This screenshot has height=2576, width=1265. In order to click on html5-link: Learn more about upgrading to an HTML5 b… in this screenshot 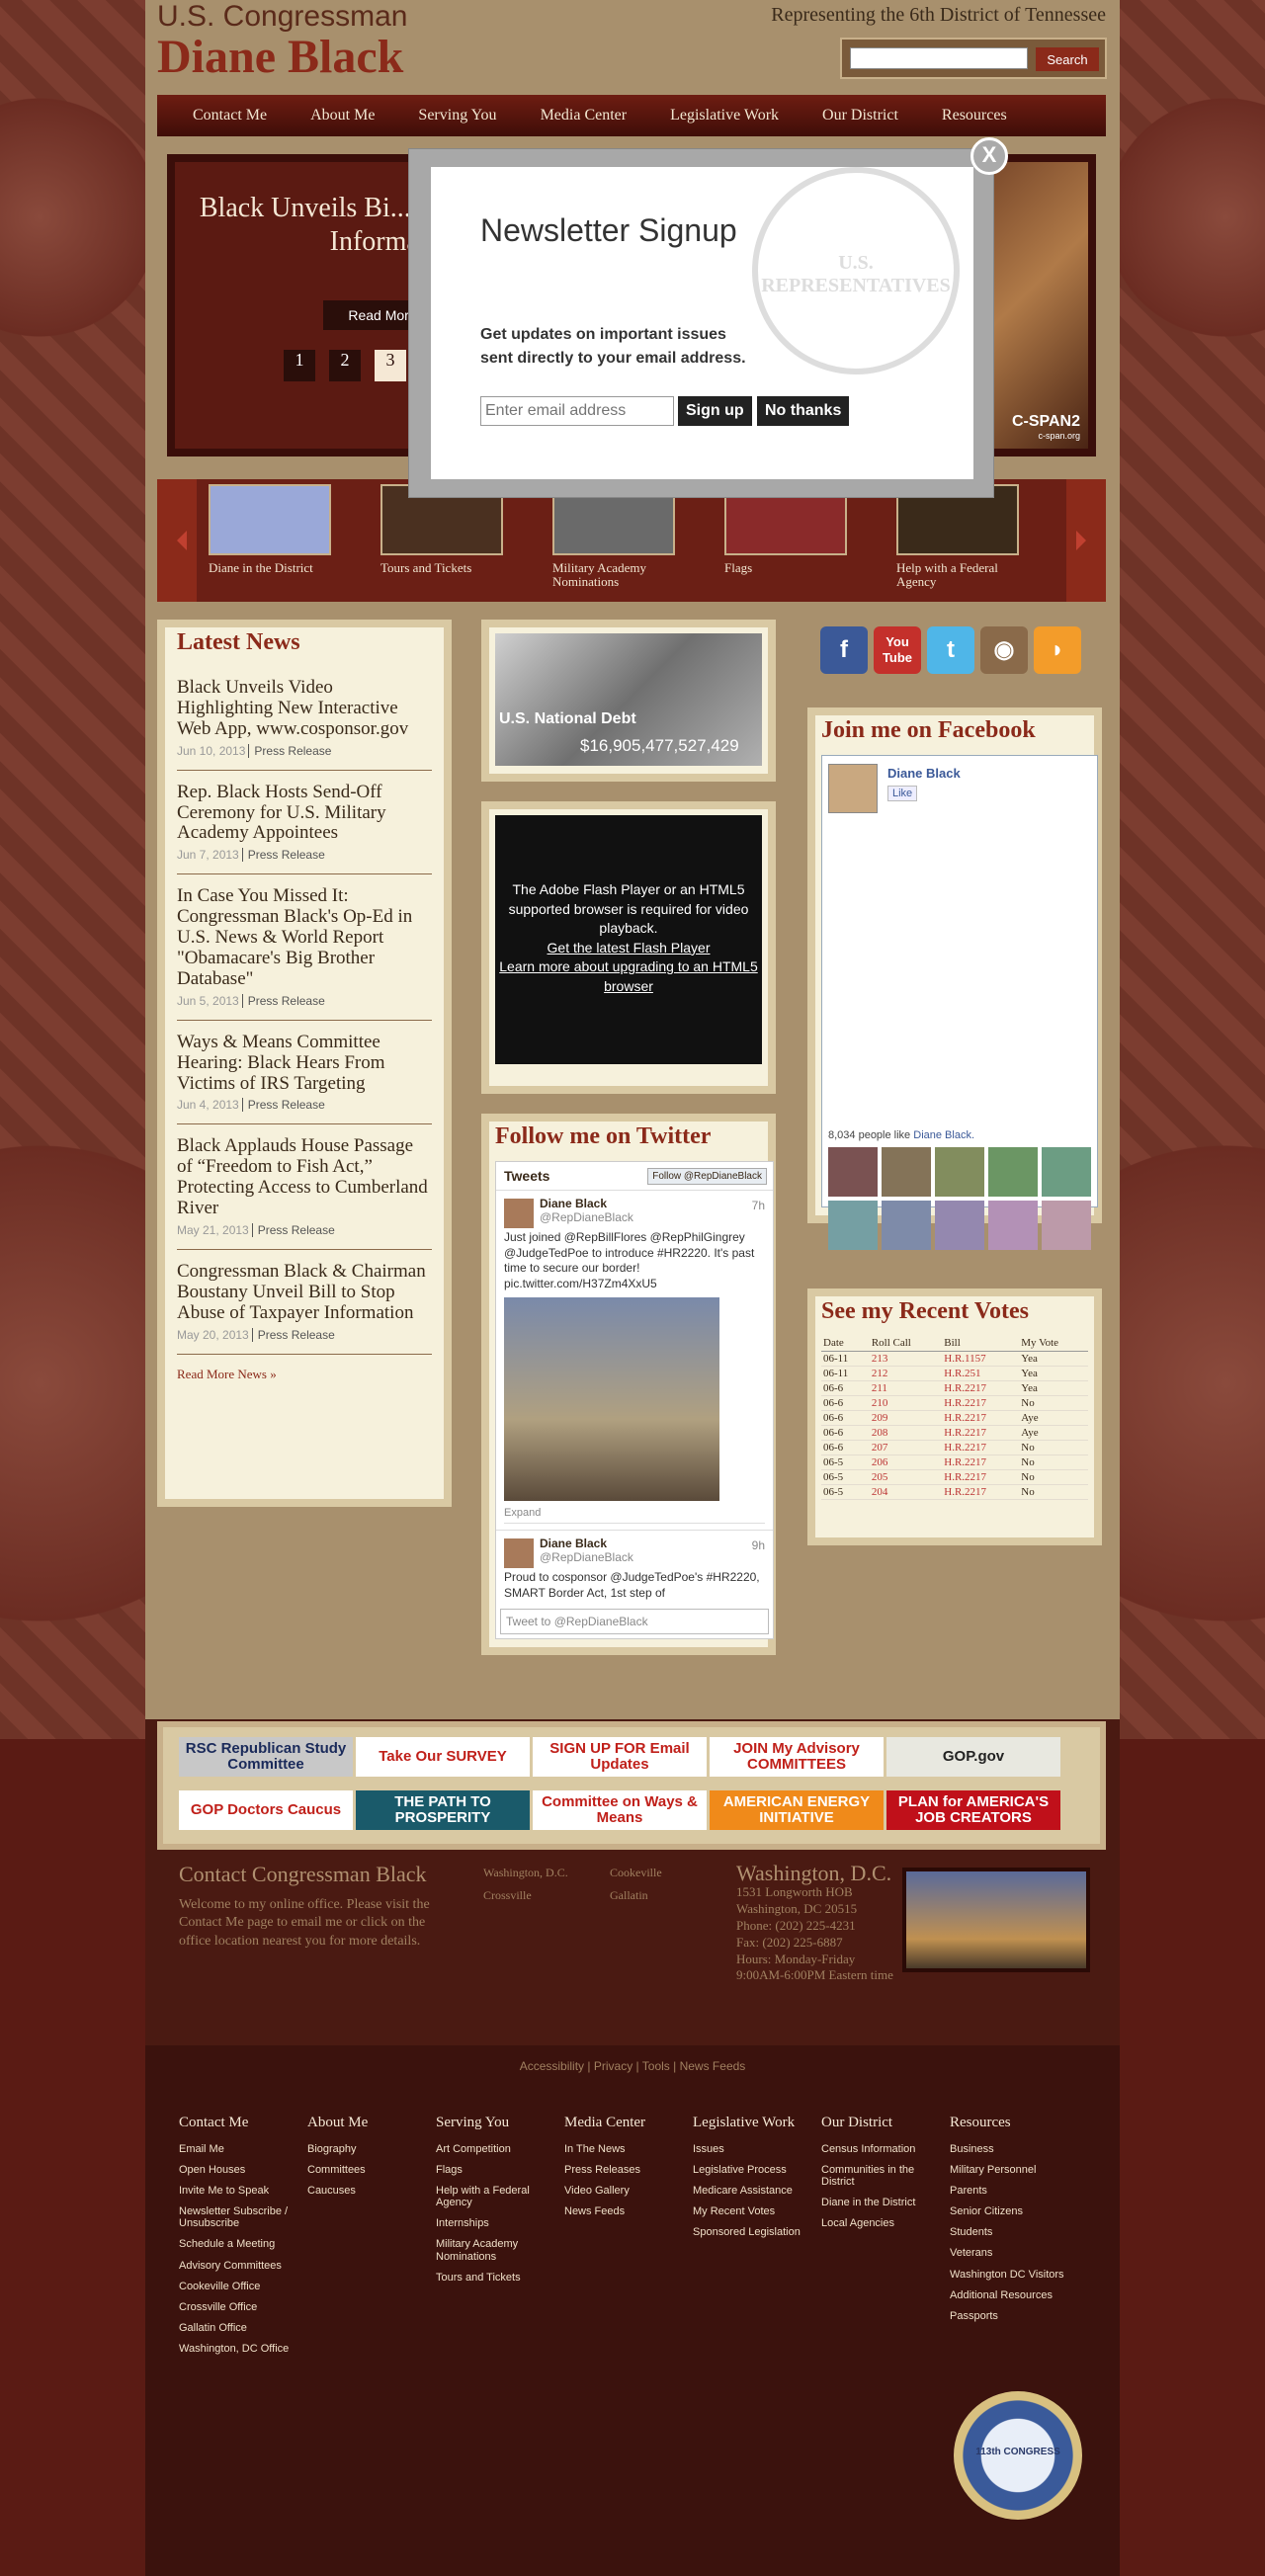, I will do `click(628, 976)`.